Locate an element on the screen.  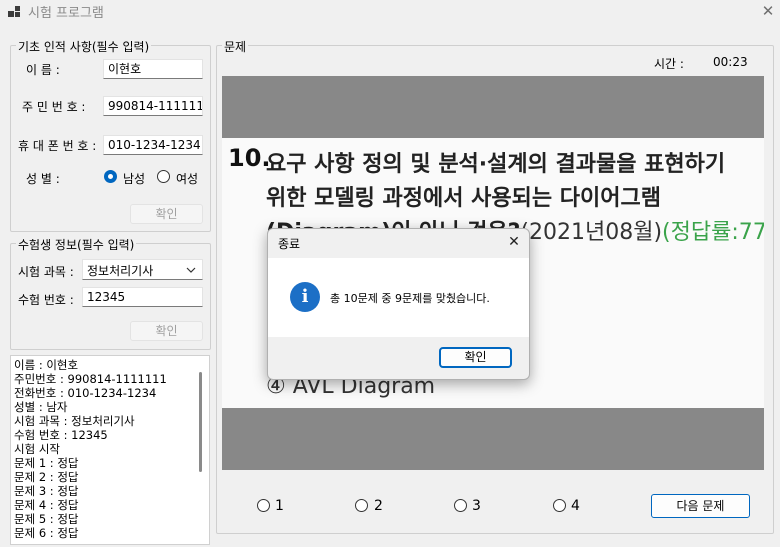
exam-confirm-button: 확인 is located at coordinates (166, 331).